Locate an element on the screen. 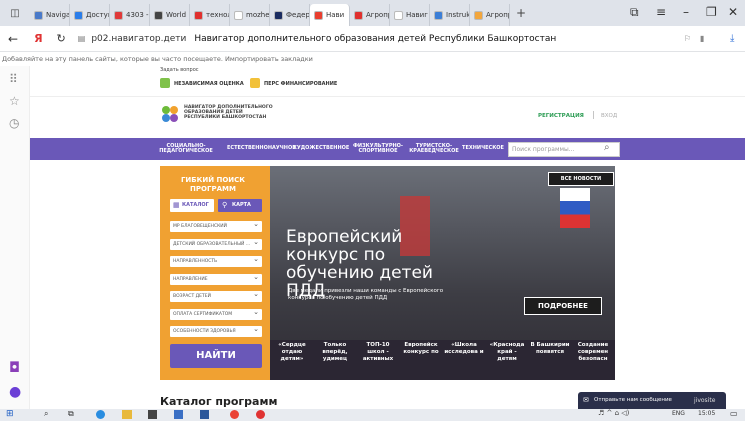  filter-select: НАПРАВЛЕННОСТЬ ⌄ is located at coordinates (216, 261).